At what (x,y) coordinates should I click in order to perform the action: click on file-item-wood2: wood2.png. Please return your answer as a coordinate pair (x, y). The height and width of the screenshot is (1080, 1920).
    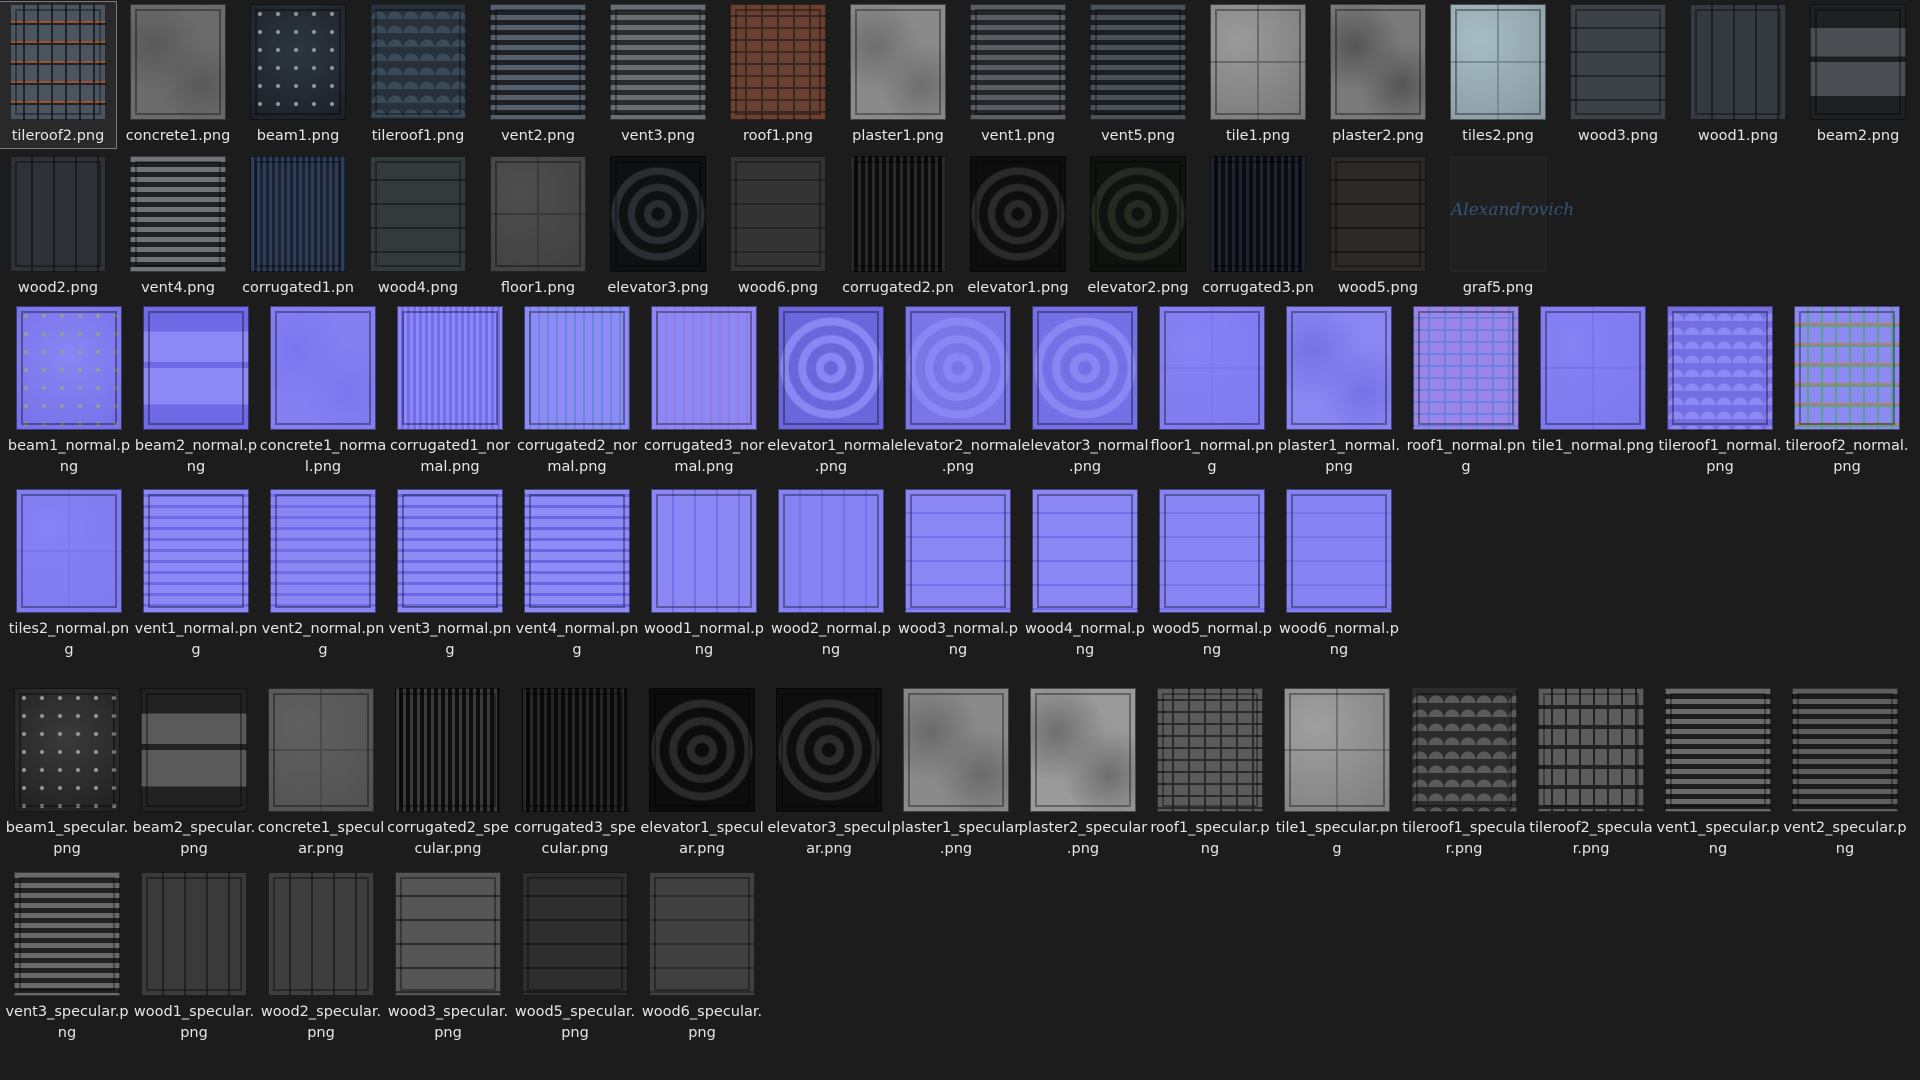
    Looking at the image, I should click on (58, 227).